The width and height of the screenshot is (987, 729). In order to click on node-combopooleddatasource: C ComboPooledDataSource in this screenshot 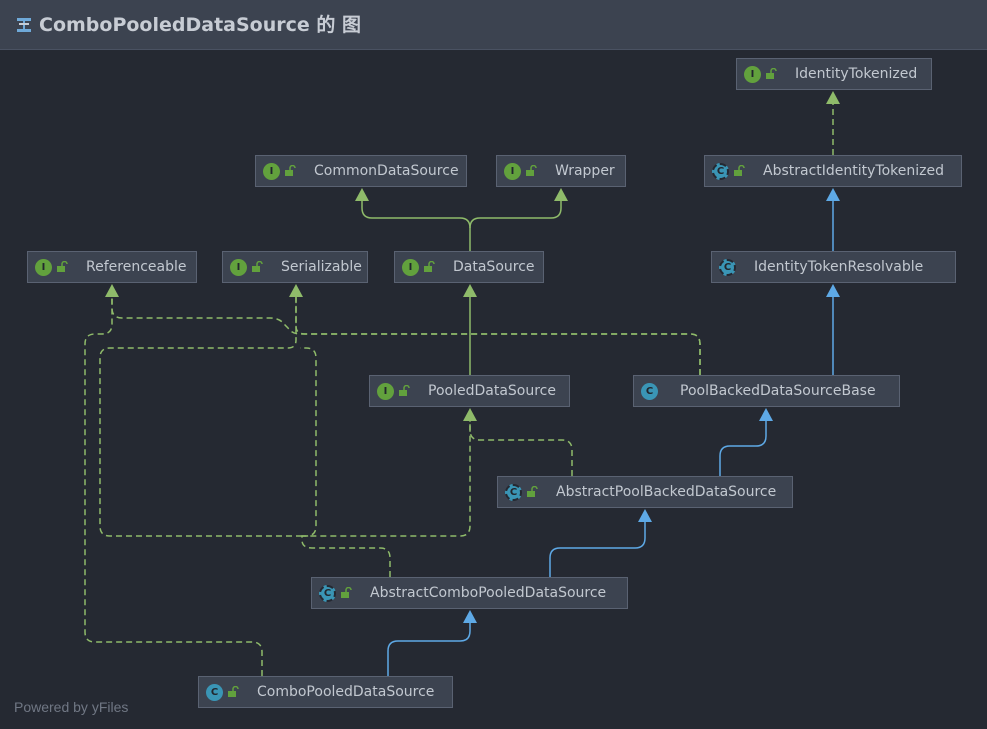, I will do `click(325, 692)`.